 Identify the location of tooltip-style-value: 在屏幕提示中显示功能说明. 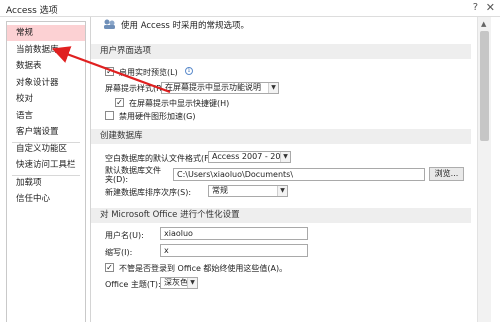
(213, 87).